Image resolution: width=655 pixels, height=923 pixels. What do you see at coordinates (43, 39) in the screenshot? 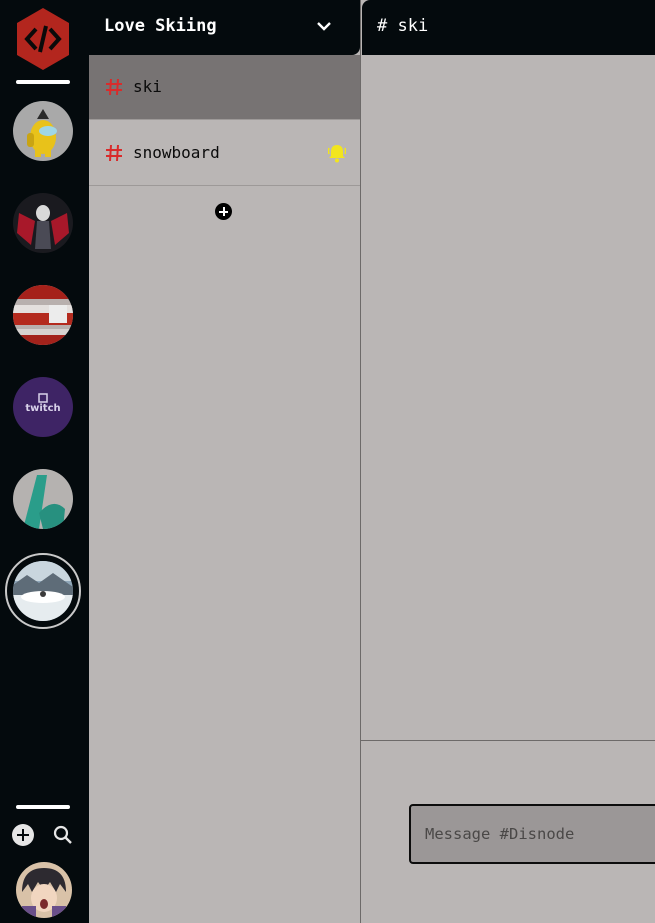
I see `code-logo-icon` at bounding box center [43, 39].